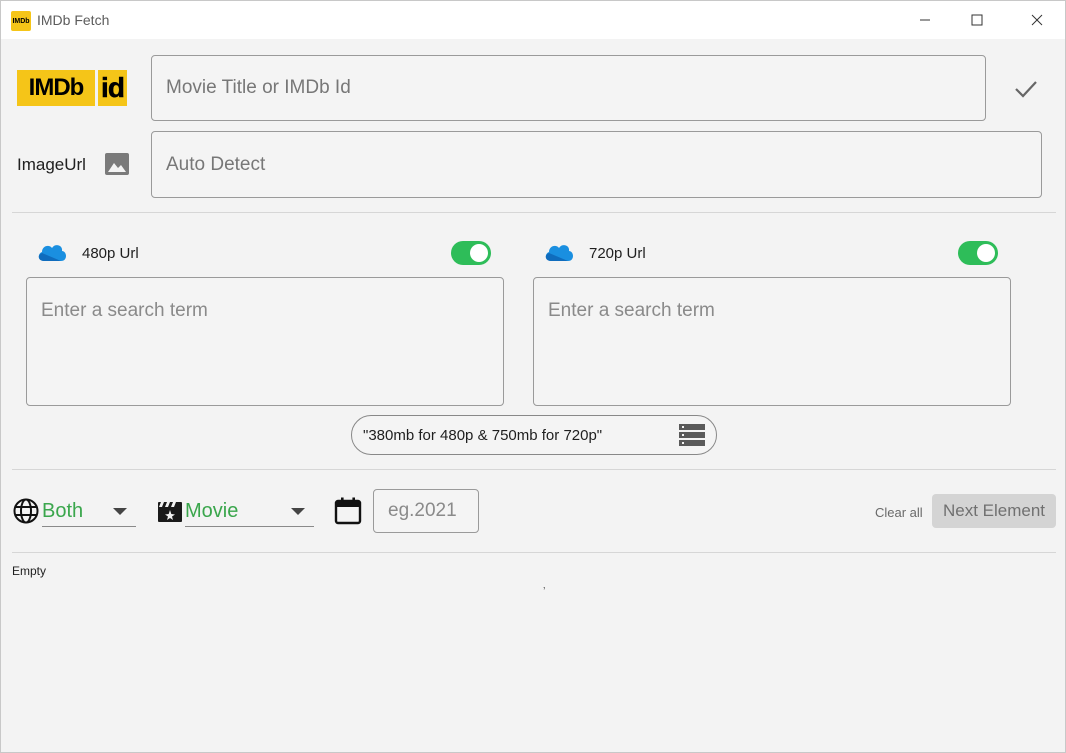 Image resolution: width=1066 pixels, height=753 pixels. Describe the element at coordinates (596, 164) in the screenshot. I see `image-url-input` at that location.